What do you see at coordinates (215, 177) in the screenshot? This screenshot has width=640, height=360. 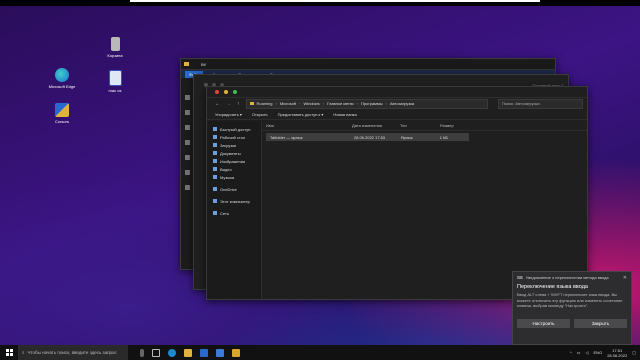 I see `music-icon` at bounding box center [215, 177].